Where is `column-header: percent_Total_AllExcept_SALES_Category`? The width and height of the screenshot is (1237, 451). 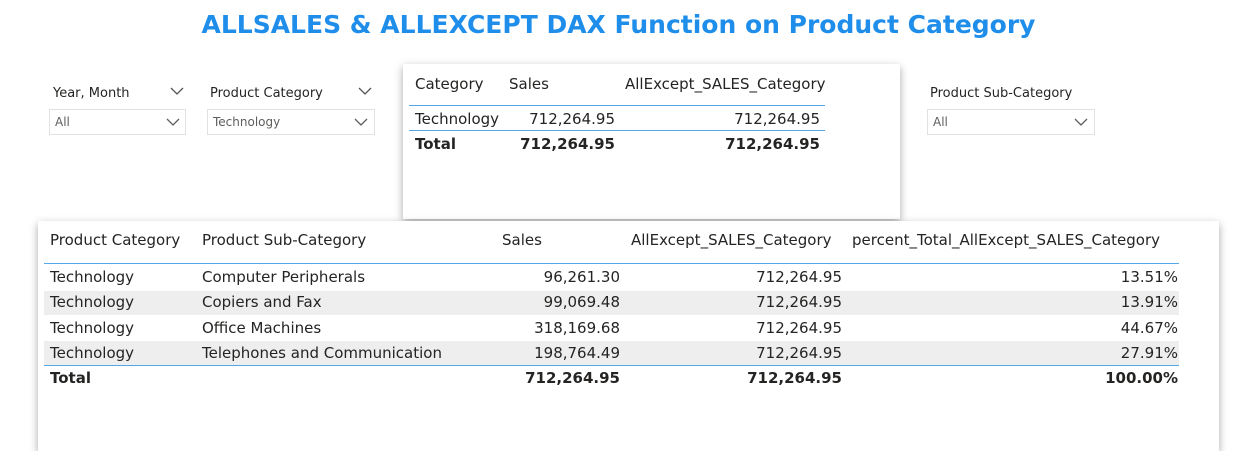 column-header: percent_Total_AllExcept_SALES_Category is located at coordinates (1006, 240).